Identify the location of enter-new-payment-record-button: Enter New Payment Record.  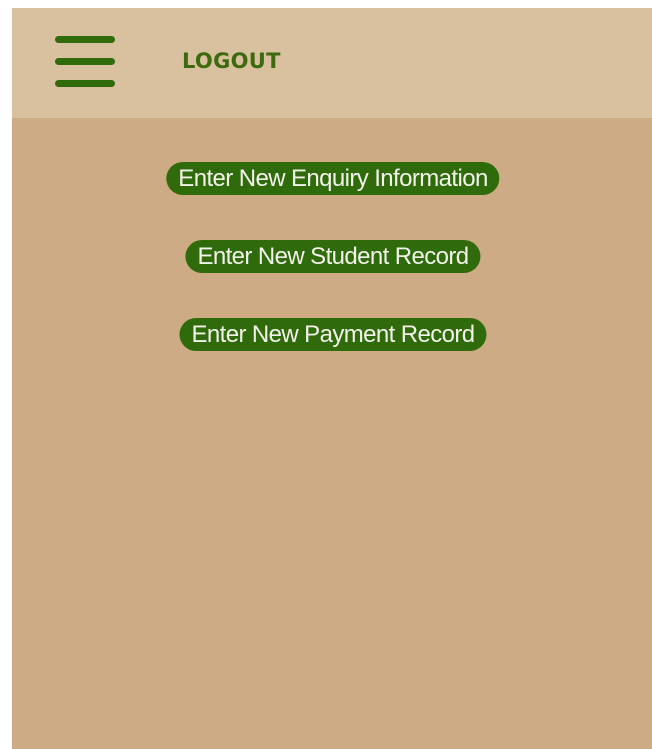
(333, 334).